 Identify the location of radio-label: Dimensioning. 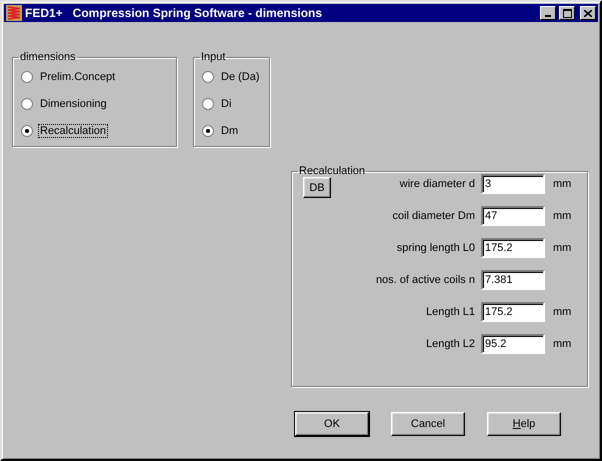
(73, 104).